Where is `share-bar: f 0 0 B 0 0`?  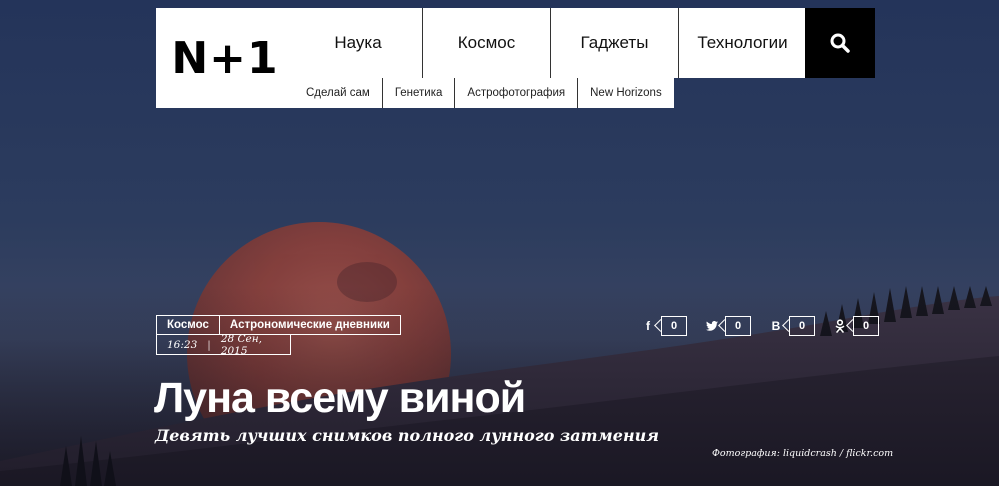
share-bar: f 0 0 B 0 0 is located at coordinates (759, 326).